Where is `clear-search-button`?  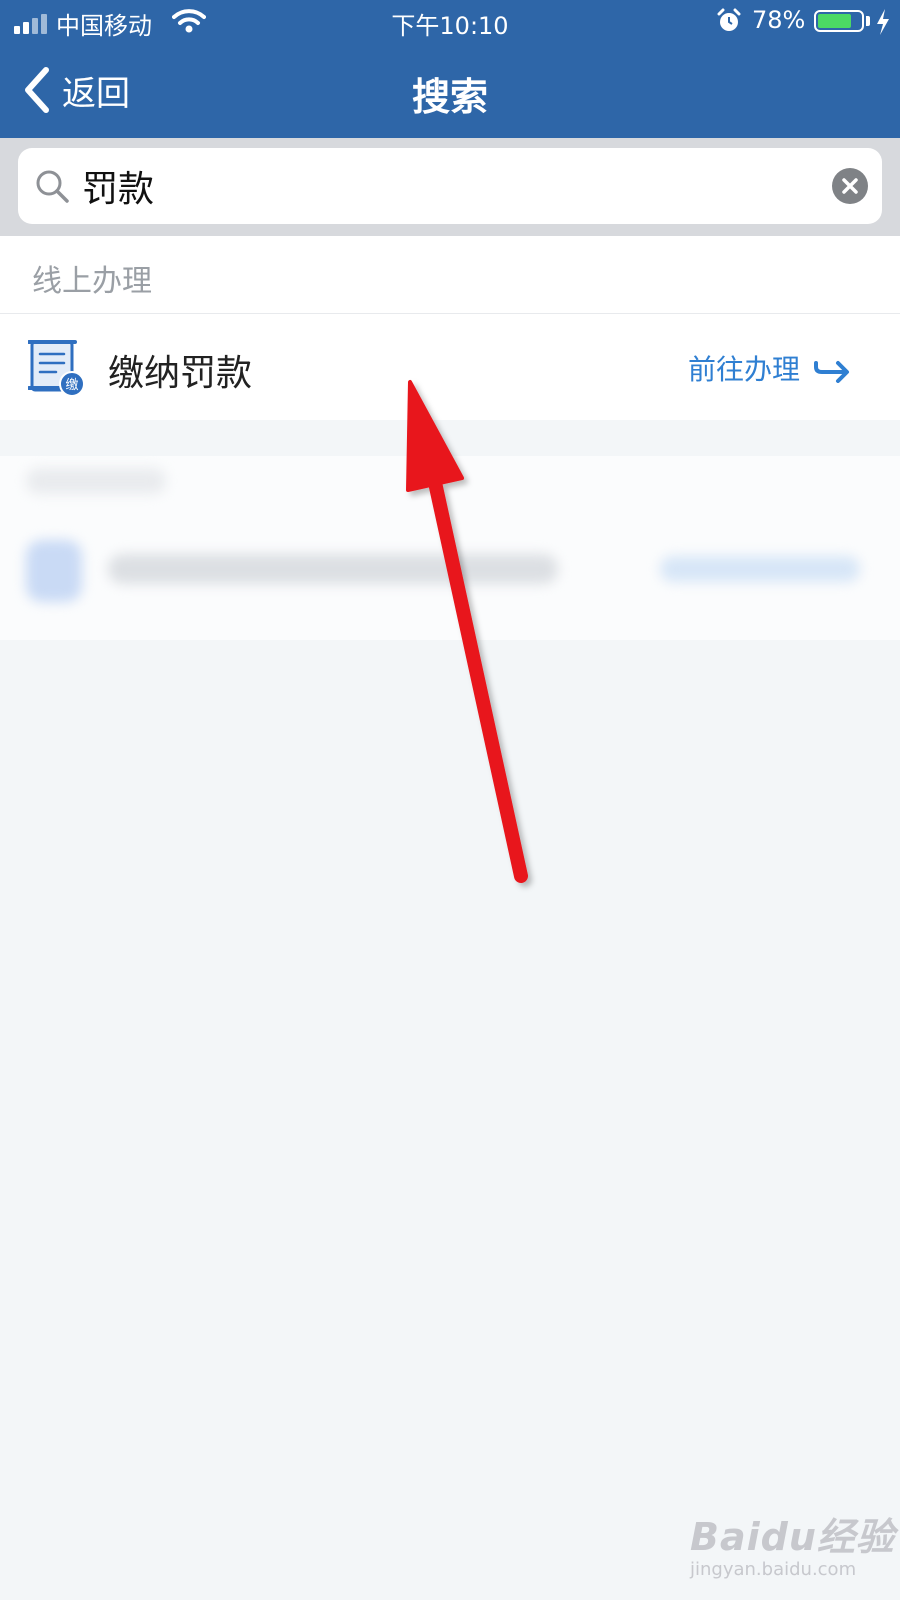 clear-search-button is located at coordinates (850, 186).